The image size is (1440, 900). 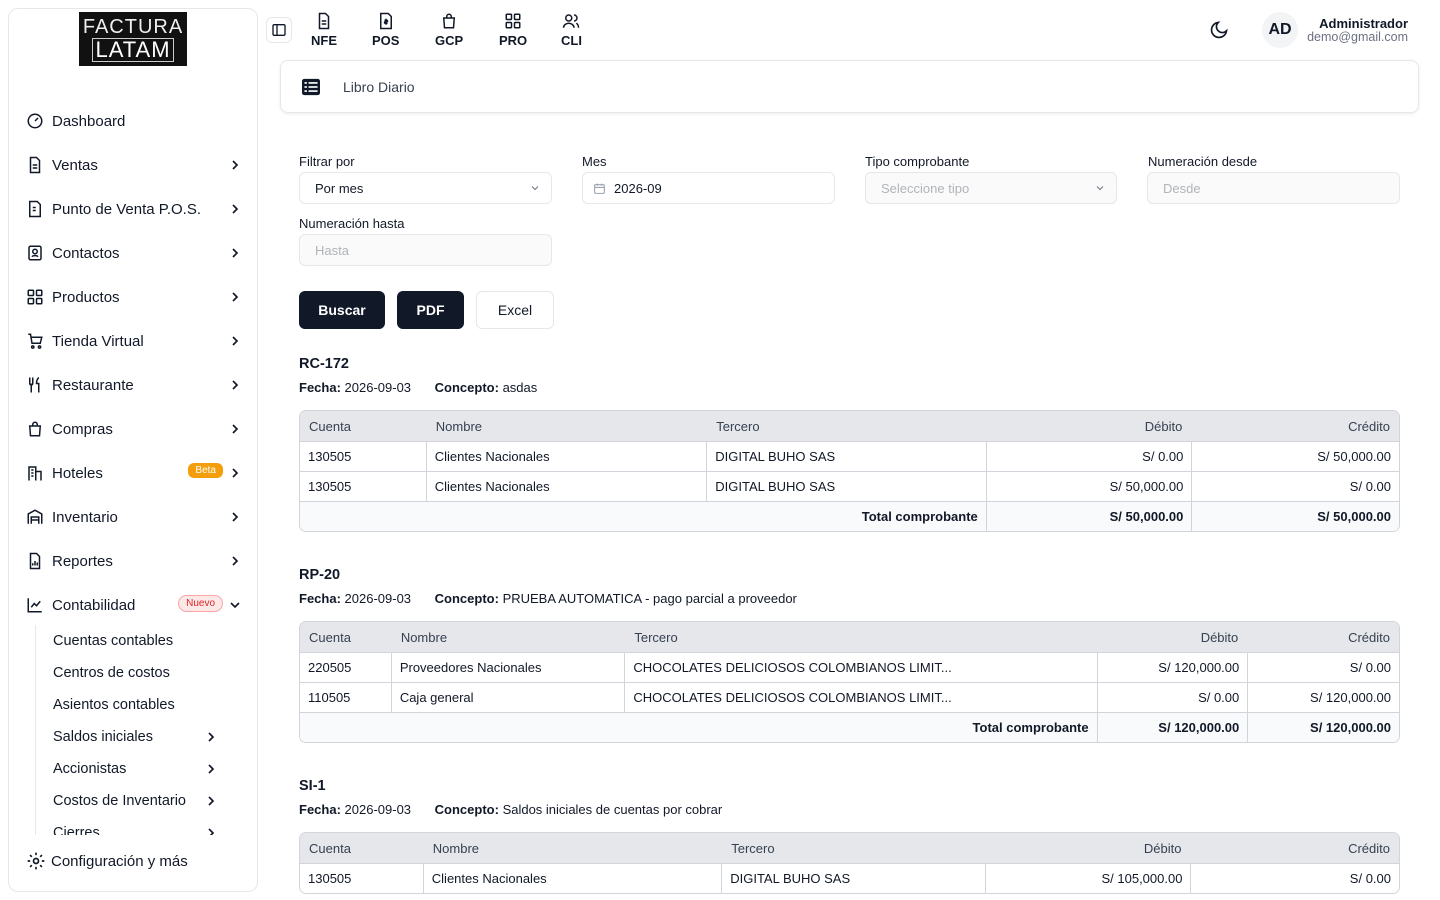 What do you see at coordinates (513, 40) in the screenshot?
I see `module-label: PRO` at bounding box center [513, 40].